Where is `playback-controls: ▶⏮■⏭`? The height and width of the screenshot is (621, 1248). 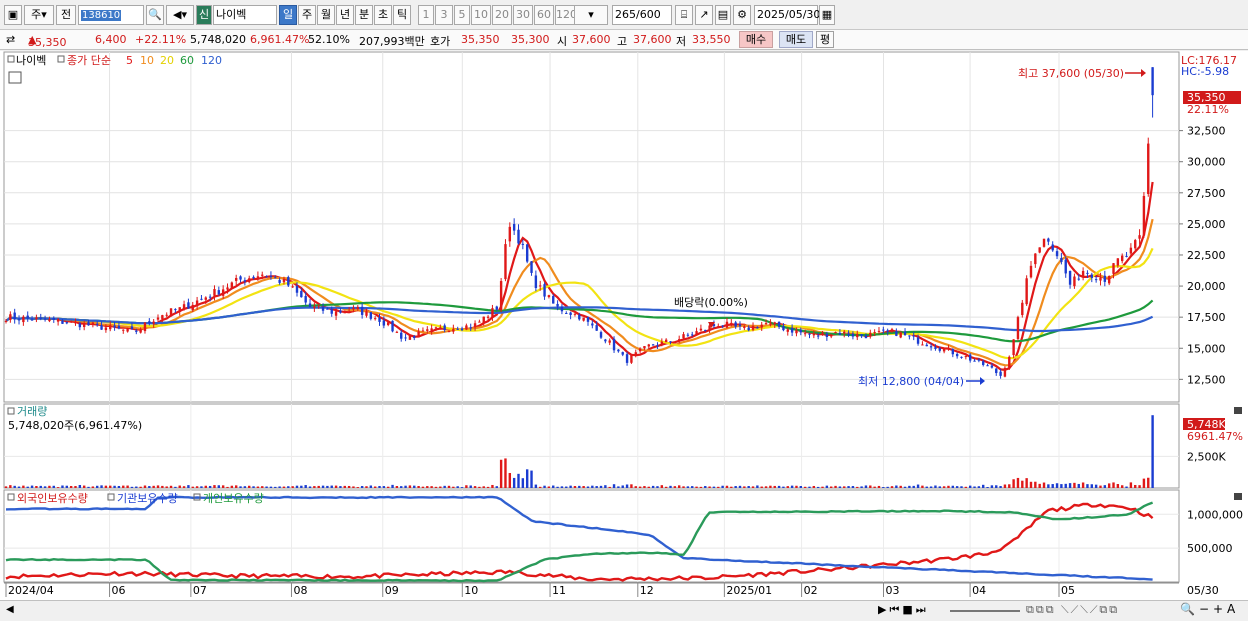 playback-controls: ▶⏮■⏭ is located at coordinates (903, 610).